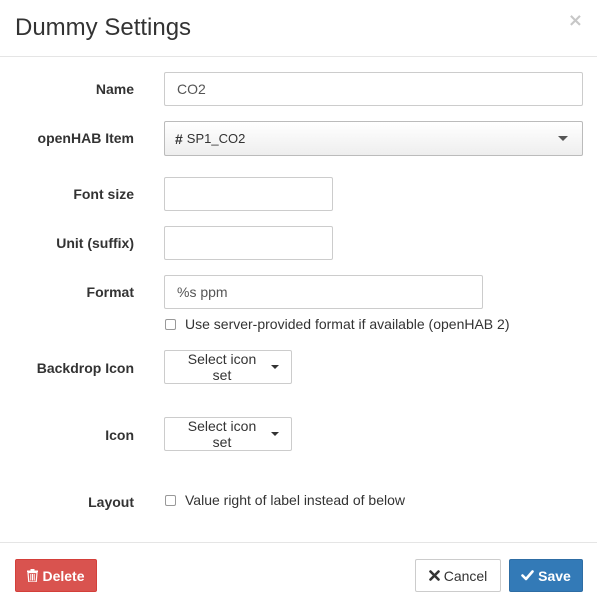  Describe the element at coordinates (216, 138) in the screenshot. I see `openhab-item-value: SP1_CO2` at that location.